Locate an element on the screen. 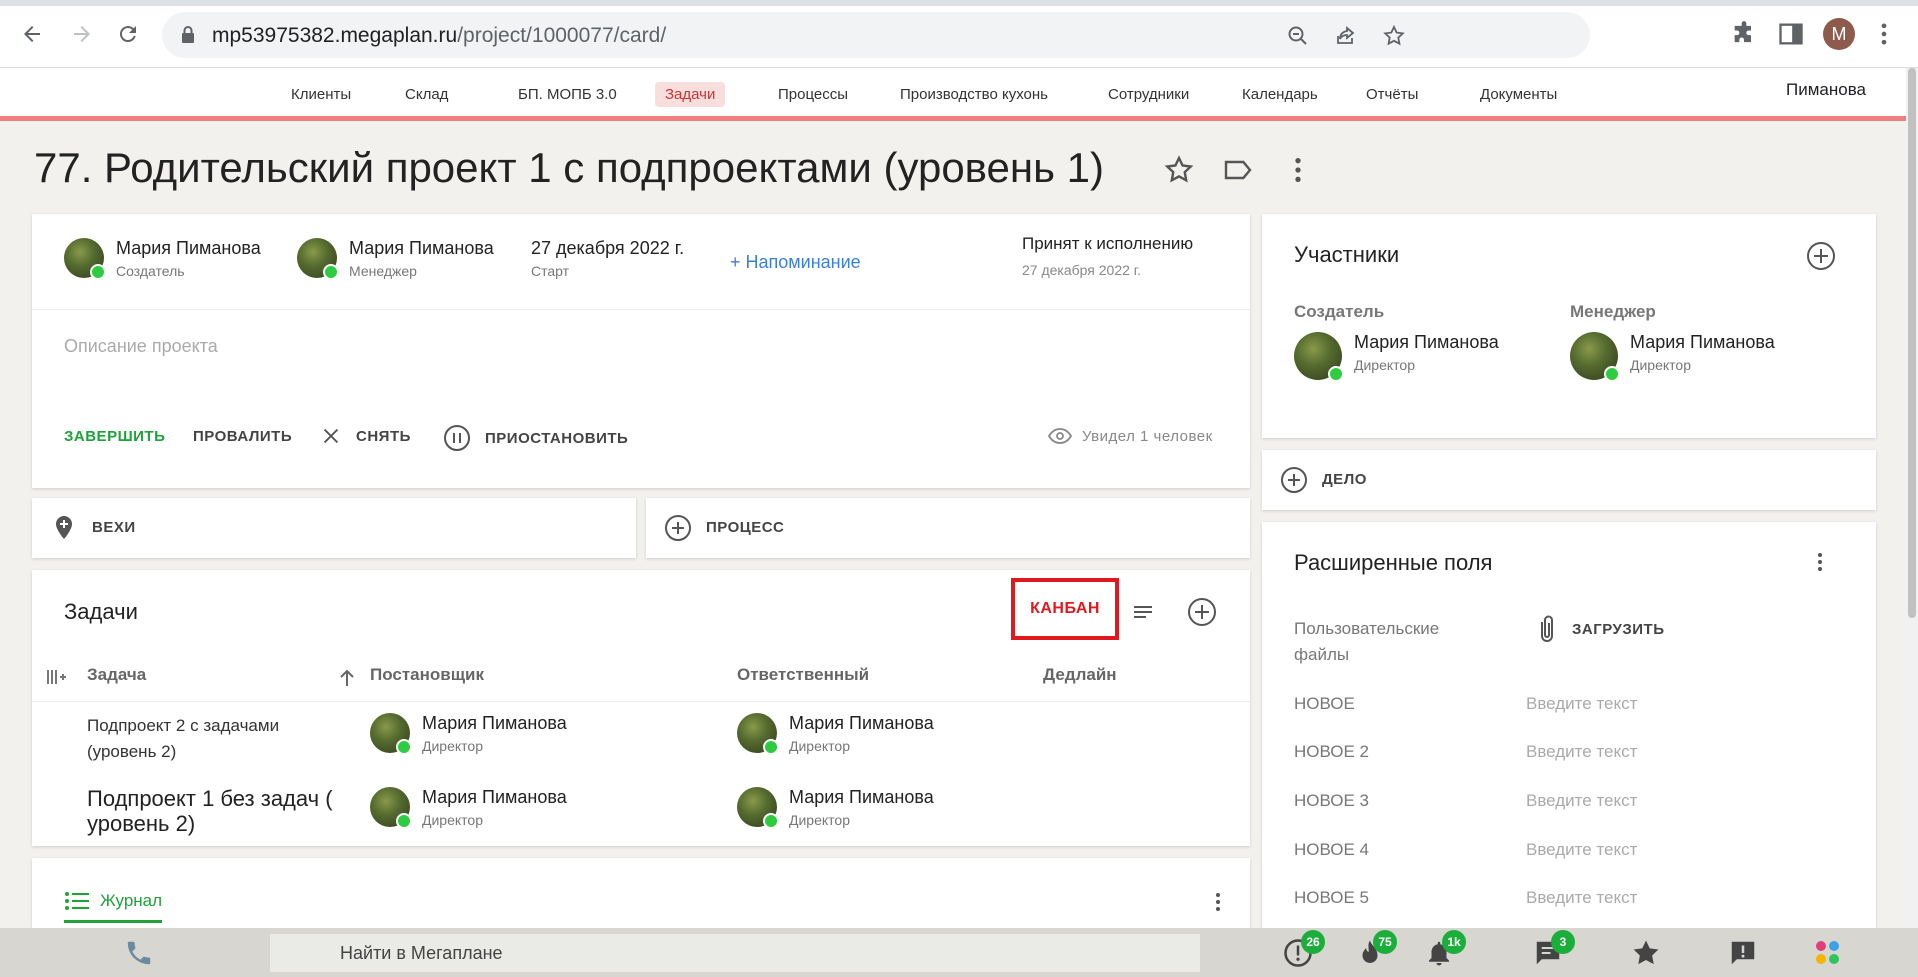 The height and width of the screenshot is (977, 1918). pause-button: ПРИОСТАНОВИТЬ is located at coordinates (535, 438).